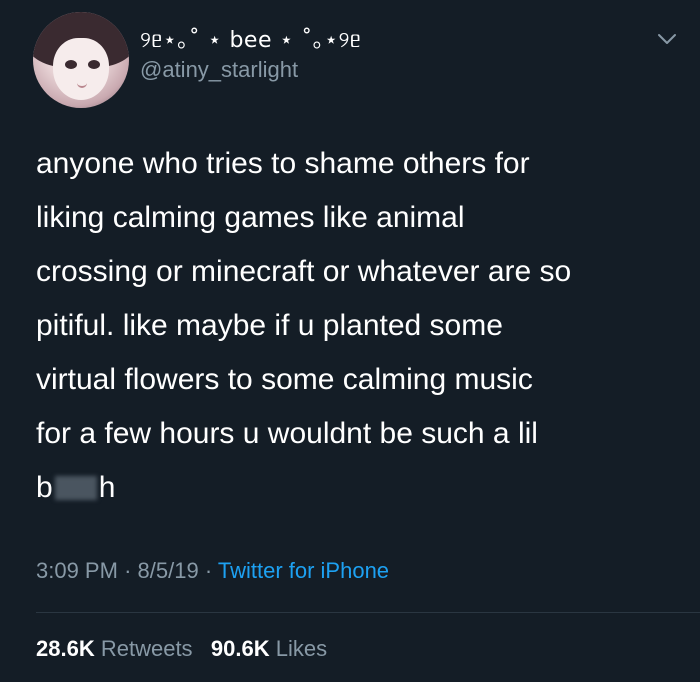  I want to click on tweet-time: 3:09 PM, so click(77, 570).